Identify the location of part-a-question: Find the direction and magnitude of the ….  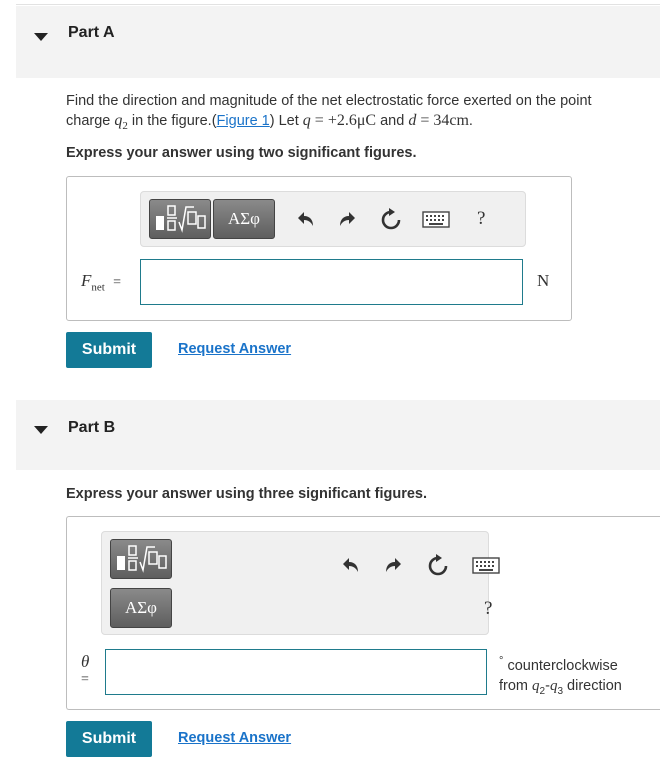
(363, 113).